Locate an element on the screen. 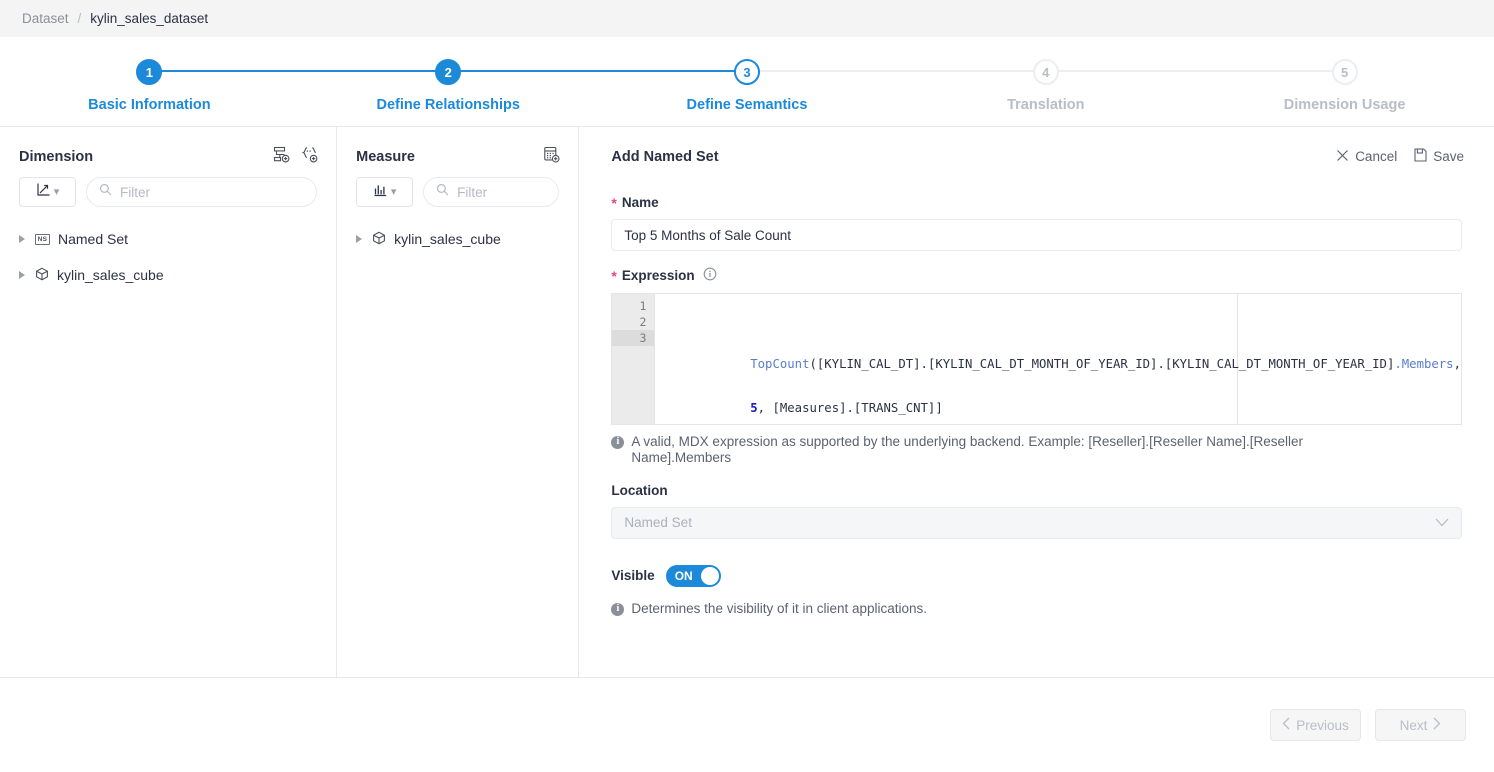 The image size is (1494, 772). next-button: Next is located at coordinates (1420, 725).